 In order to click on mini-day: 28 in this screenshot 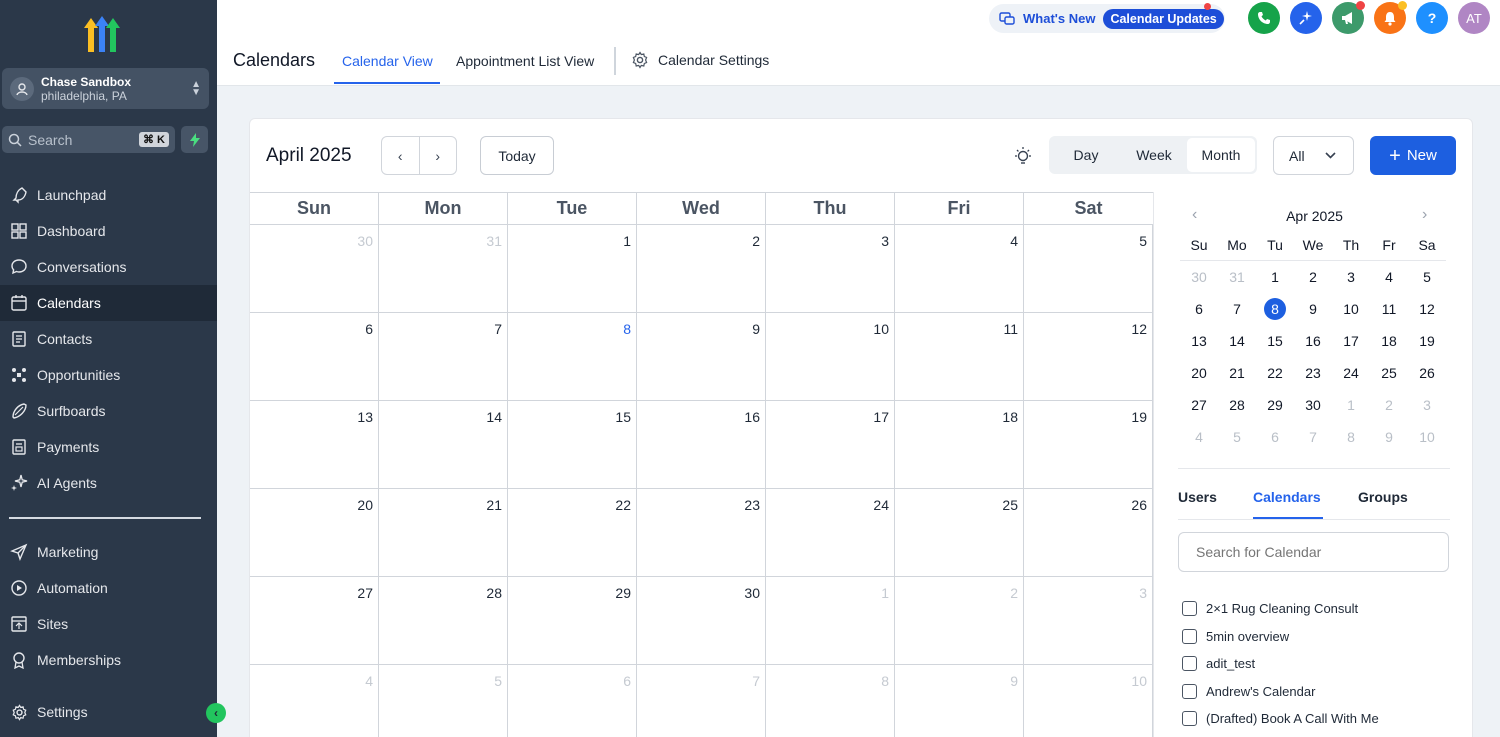, I will do `click(1237, 405)`.